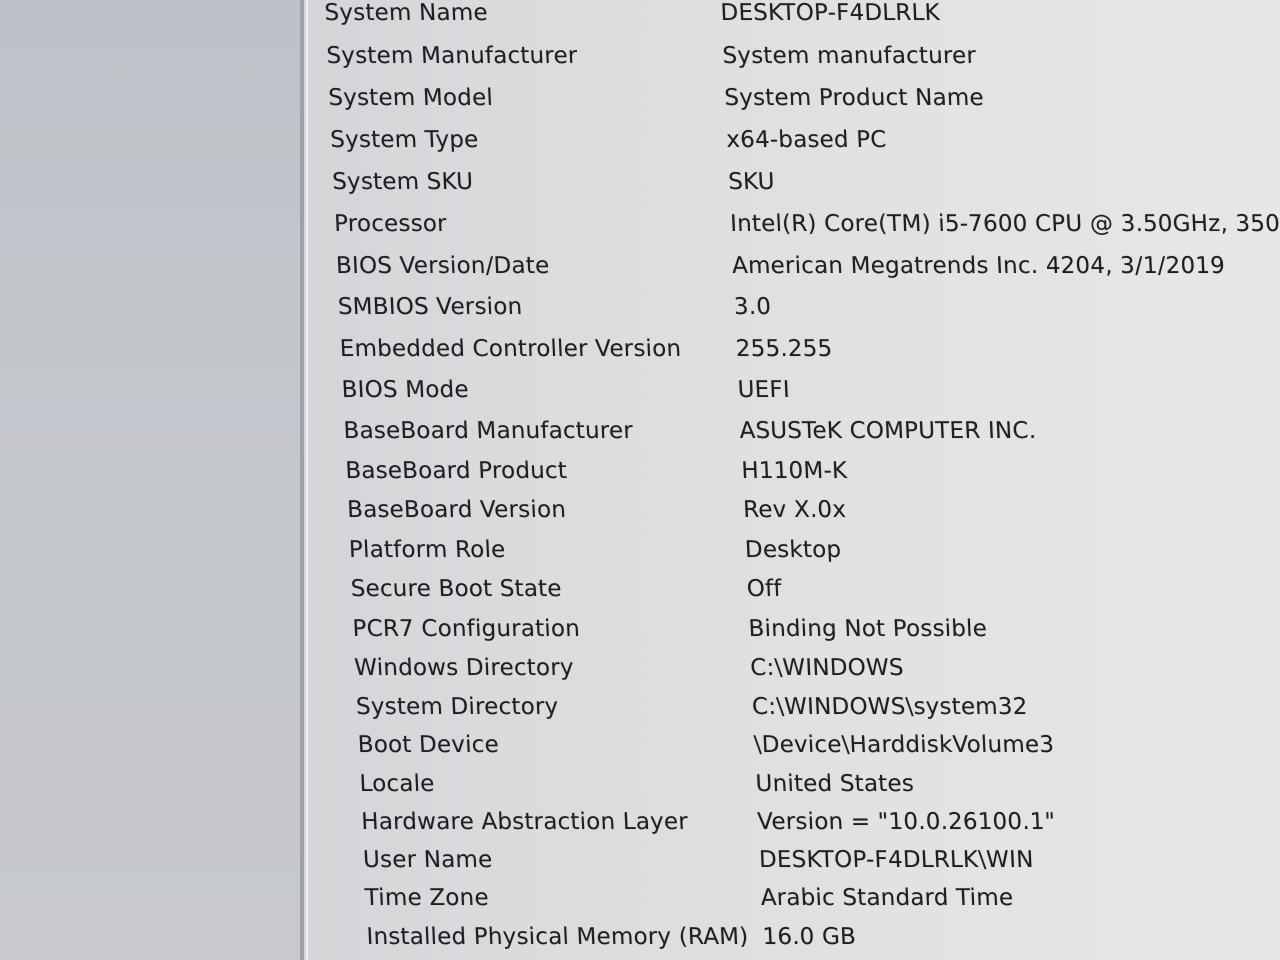  What do you see at coordinates (452, 56) in the screenshot?
I see `item-cell: System Manufacturer` at bounding box center [452, 56].